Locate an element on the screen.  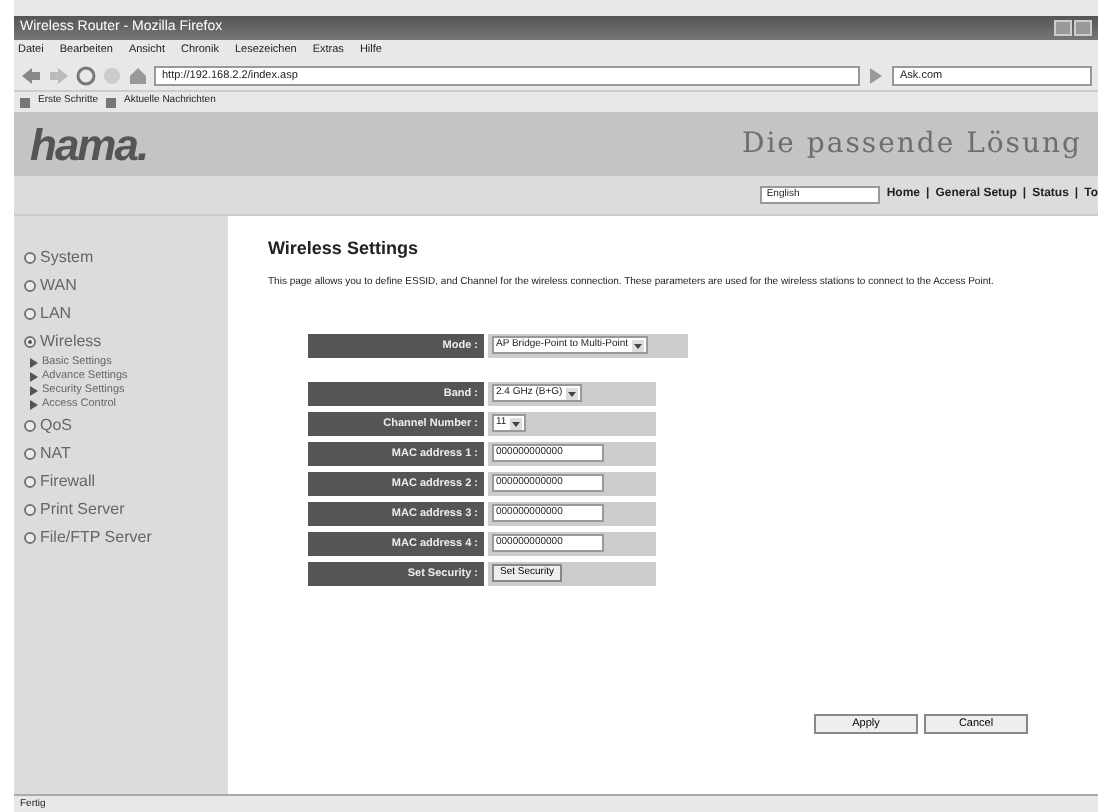
slogan: Die passende Lösung is located at coordinates (911, 144).